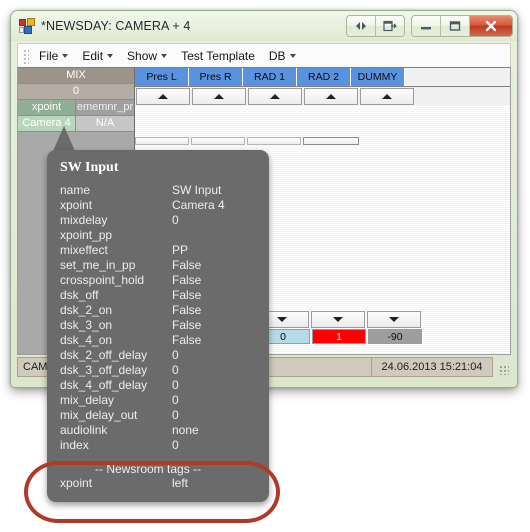 This screenshot has height=532, width=530. What do you see at coordinates (98, 265) in the screenshot?
I see `tooltip-key: set_me_in_pp` at bounding box center [98, 265].